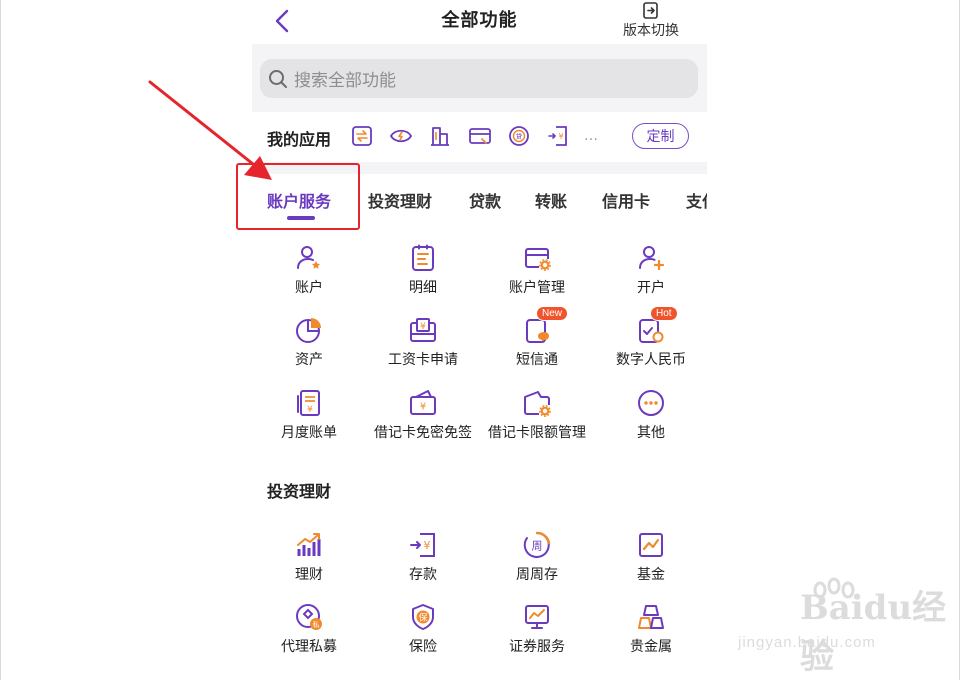 This screenshot has width=960, height=680. Describe the element at coordinates (309, 288) in the screenshot. I see `grid-label: 账户` at that location.